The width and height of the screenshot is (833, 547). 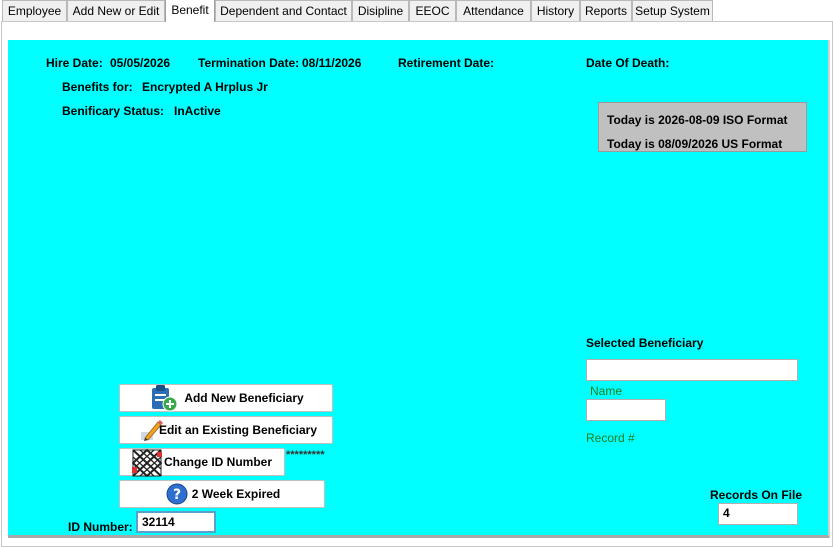 I want to click on record-number-label: Record #, so click(x=610, y=438).